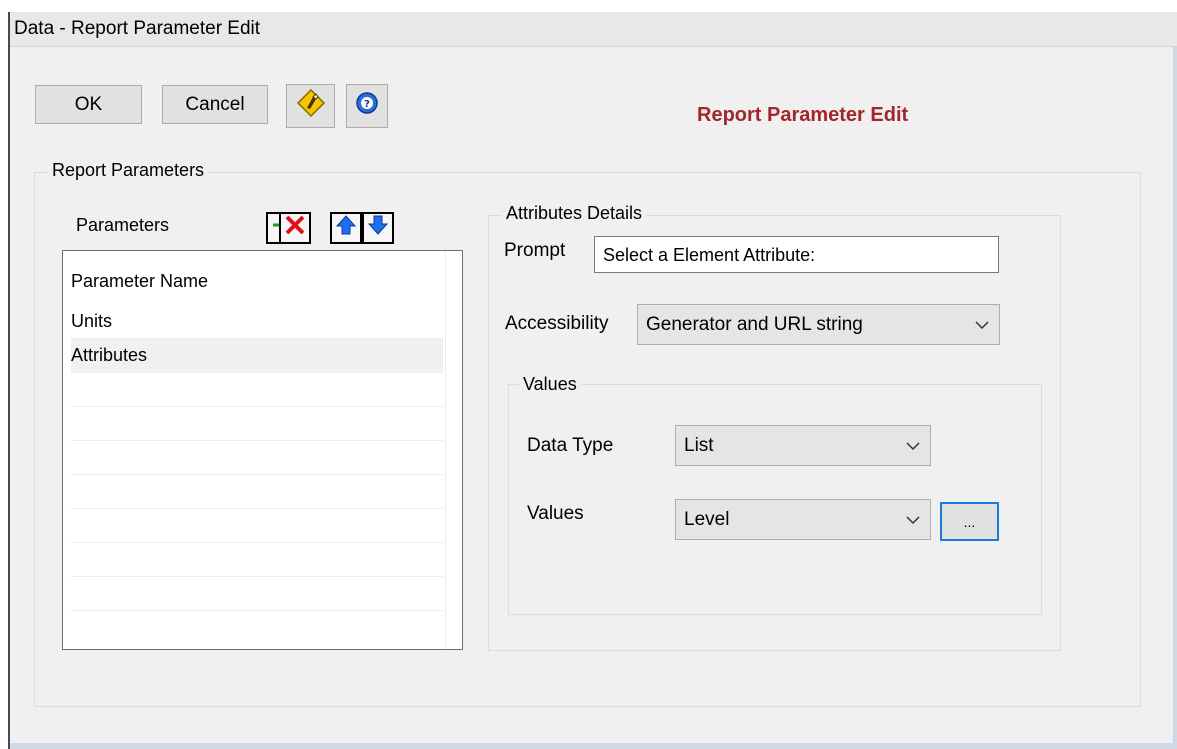  What do you see at coordinates (803, 445) in the screenshot?
I see `data-type-select: List` at bounding box center [803, 445].